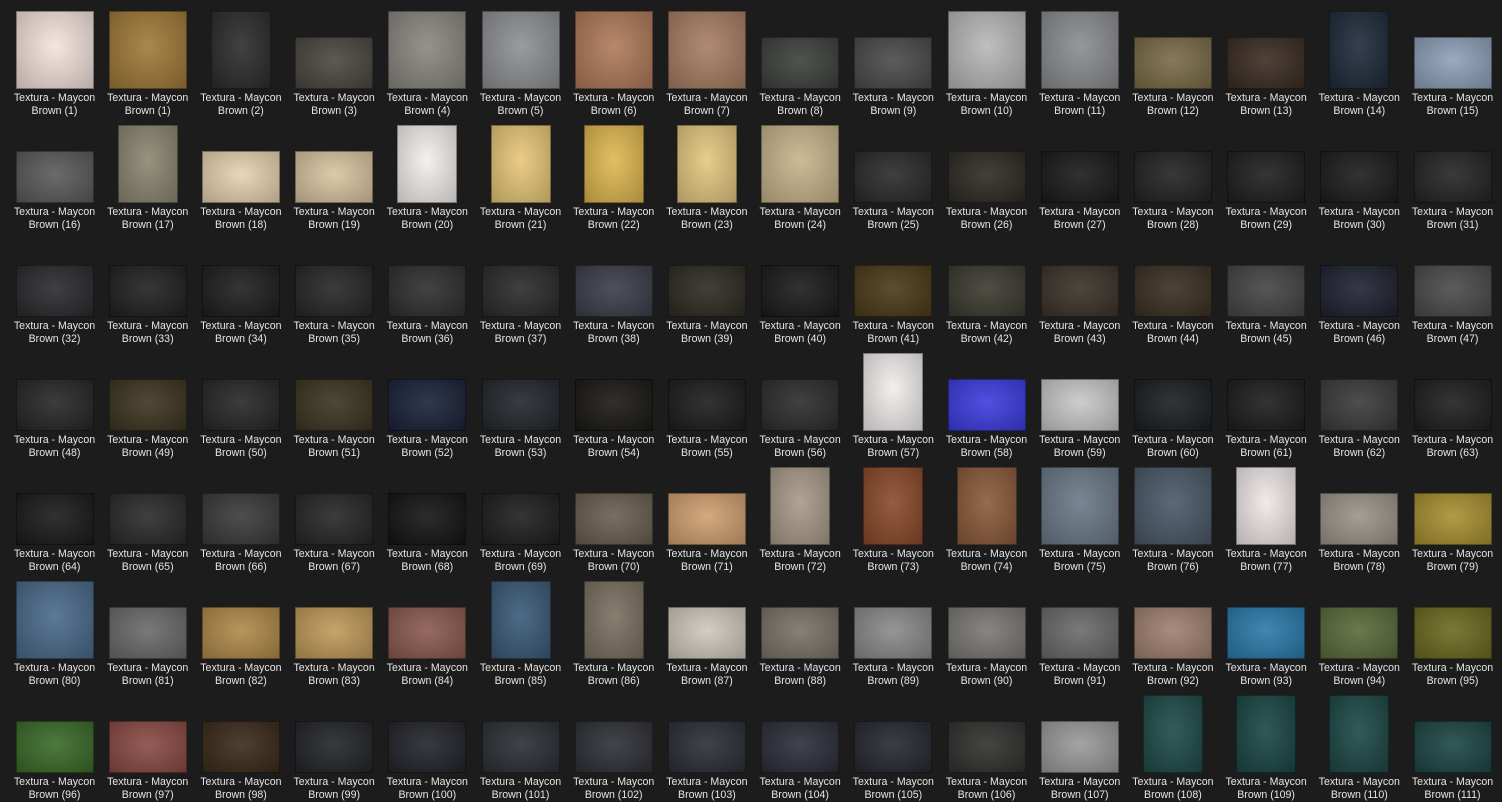 Image resolution: width=1502 pixels, height=802 pixels. Describe the element at coordinates (147, 746) in the screenshot. I see `file-item: Textura - Maycon Brown (97)` at that location.